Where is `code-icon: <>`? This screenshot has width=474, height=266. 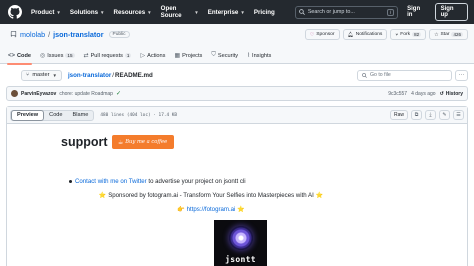
code-icon: <> is located at coordinates (12, 55).